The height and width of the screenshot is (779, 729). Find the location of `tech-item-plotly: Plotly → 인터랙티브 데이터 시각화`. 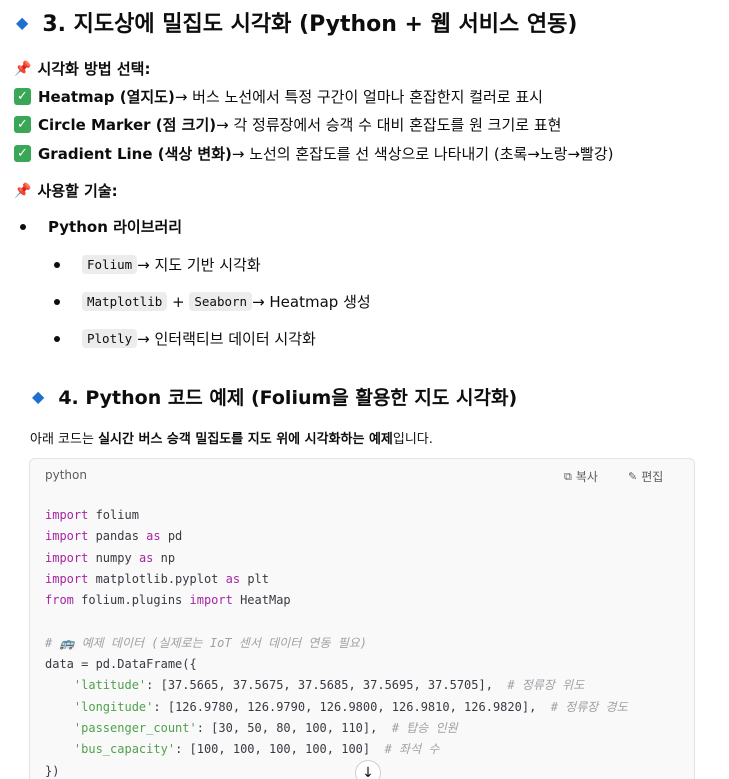

tech-item-plotly: Plotly → 인터랙티브 데이터 시각화 is located at coordinates (185, 338).